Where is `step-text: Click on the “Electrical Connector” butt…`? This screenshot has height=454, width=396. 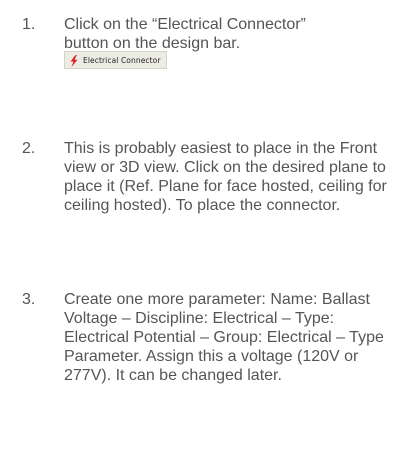
step-text: Click on the “Electrical Connector” butt… is located at coordinates (227, 34).